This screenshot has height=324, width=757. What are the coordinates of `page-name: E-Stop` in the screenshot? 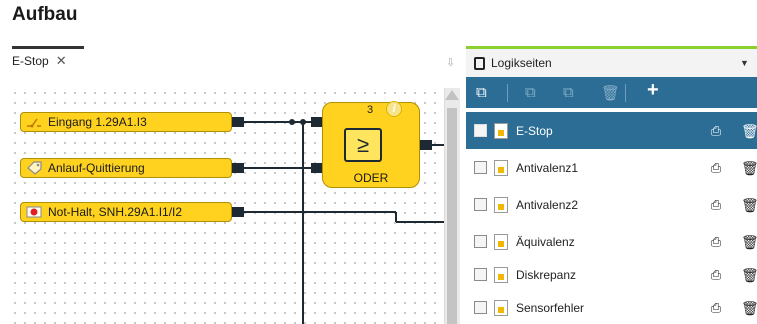 It's located at (534, 130).